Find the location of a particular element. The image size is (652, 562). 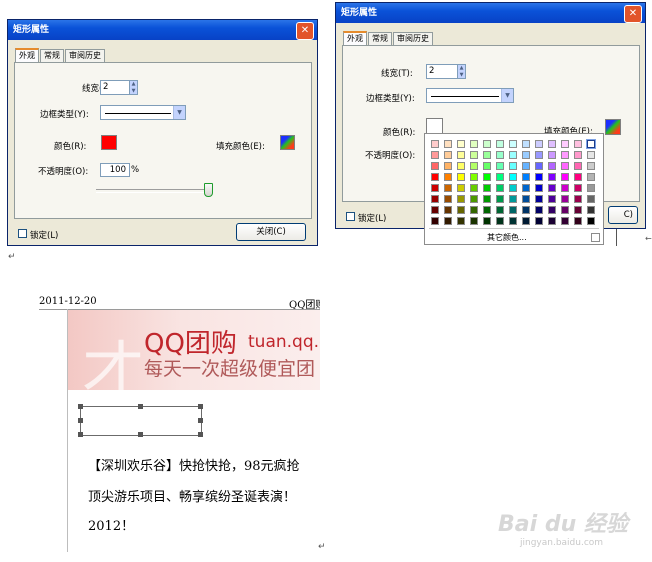

tab-general: 常规 is located at coordinates (52, 55).